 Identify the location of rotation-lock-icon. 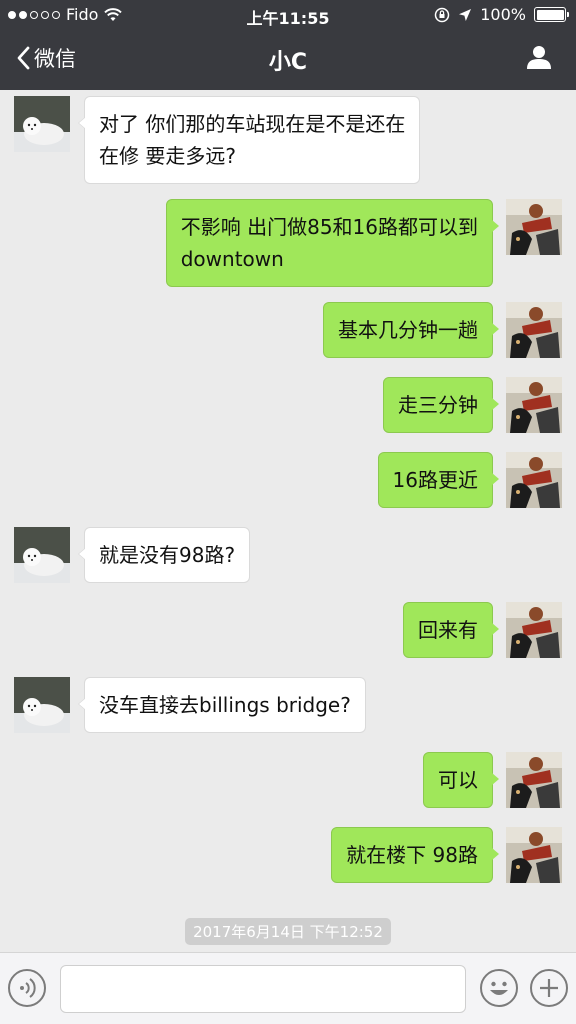
(442, 14).